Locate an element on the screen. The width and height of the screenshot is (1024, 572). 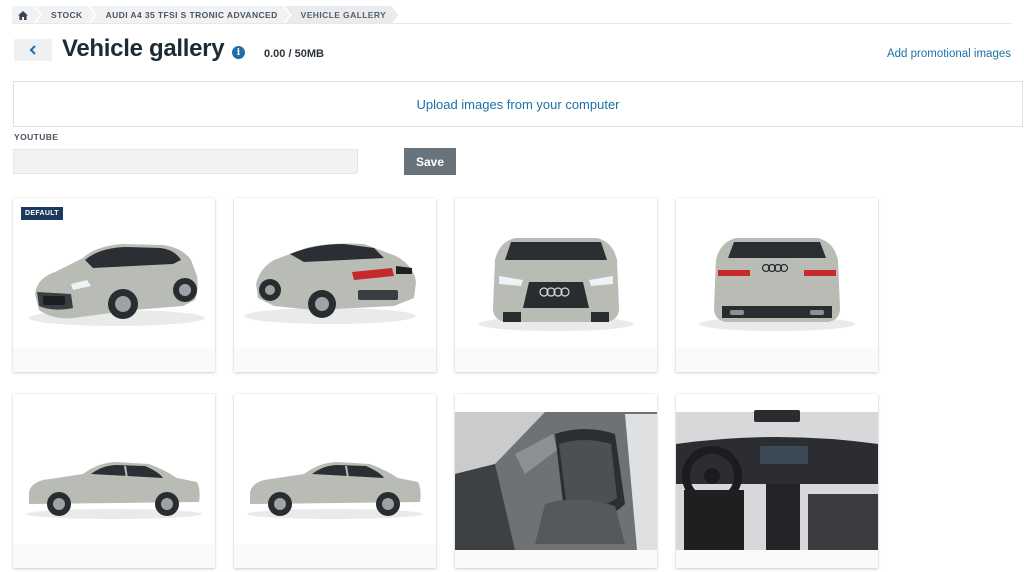
interior-seats-image is located at coordinates (556, 490).